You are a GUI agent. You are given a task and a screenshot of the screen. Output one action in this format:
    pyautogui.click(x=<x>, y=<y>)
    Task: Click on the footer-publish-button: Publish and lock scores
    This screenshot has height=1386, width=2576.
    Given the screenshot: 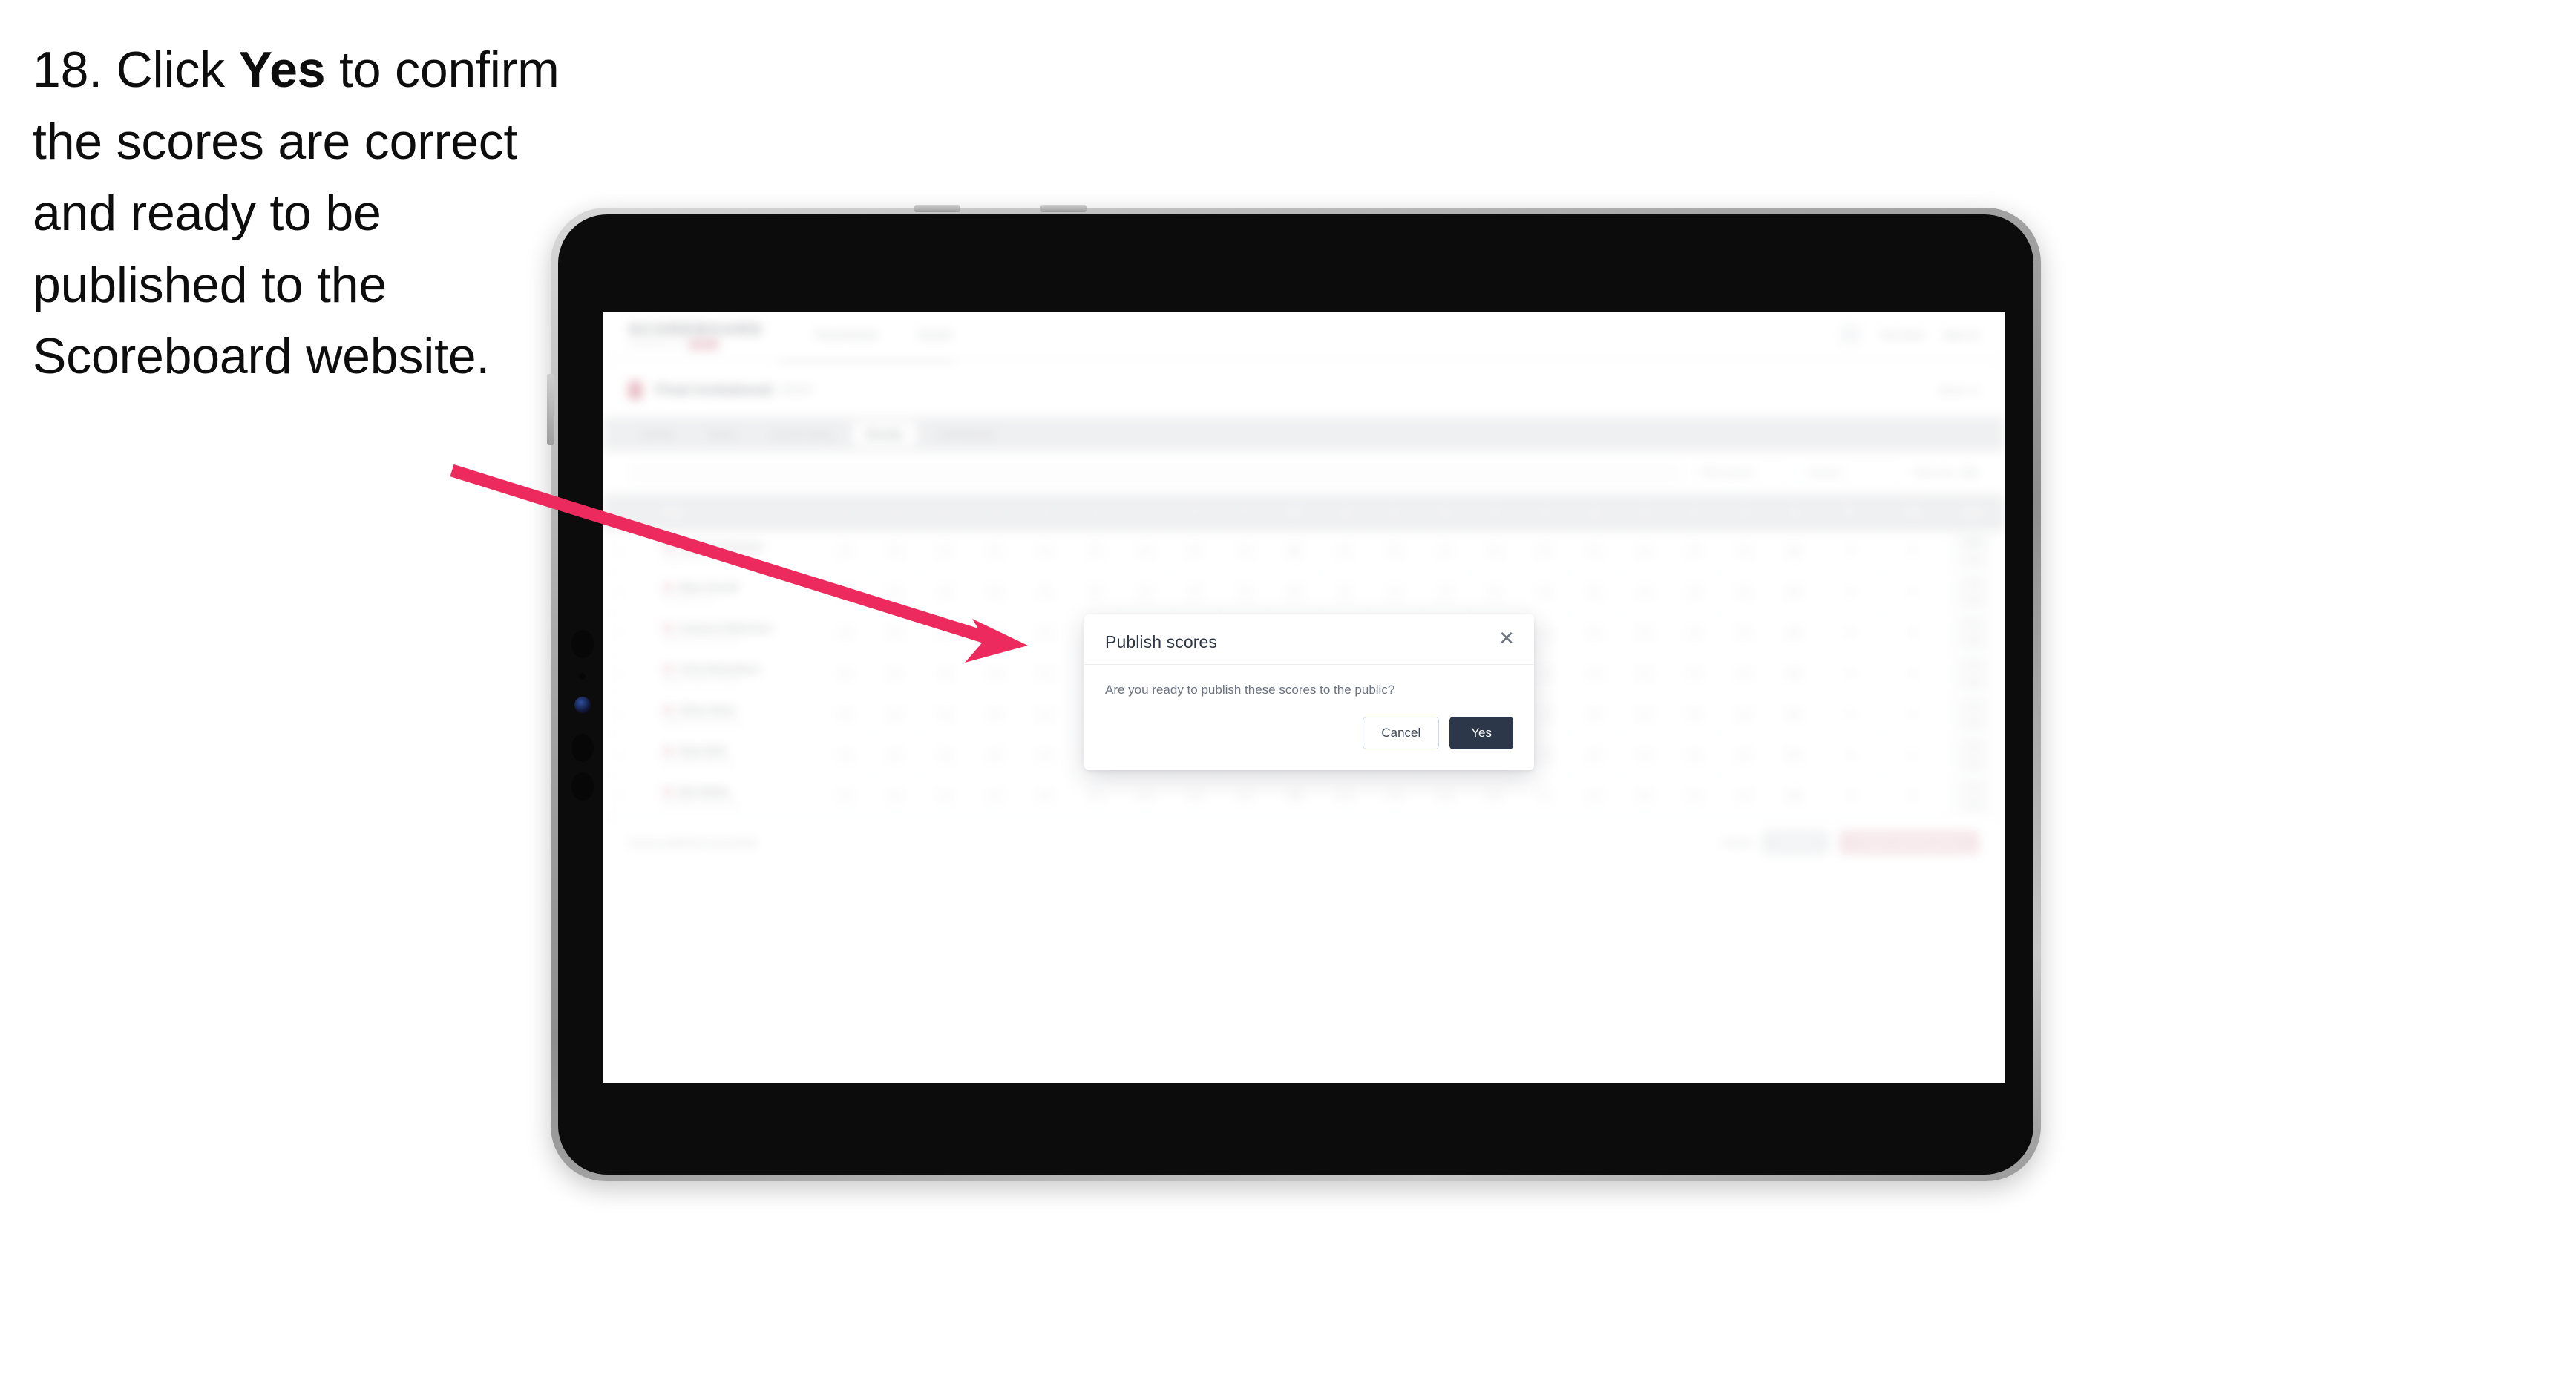 What is the action you would take?
    pyautogui.click(x=1909, y=842)
    